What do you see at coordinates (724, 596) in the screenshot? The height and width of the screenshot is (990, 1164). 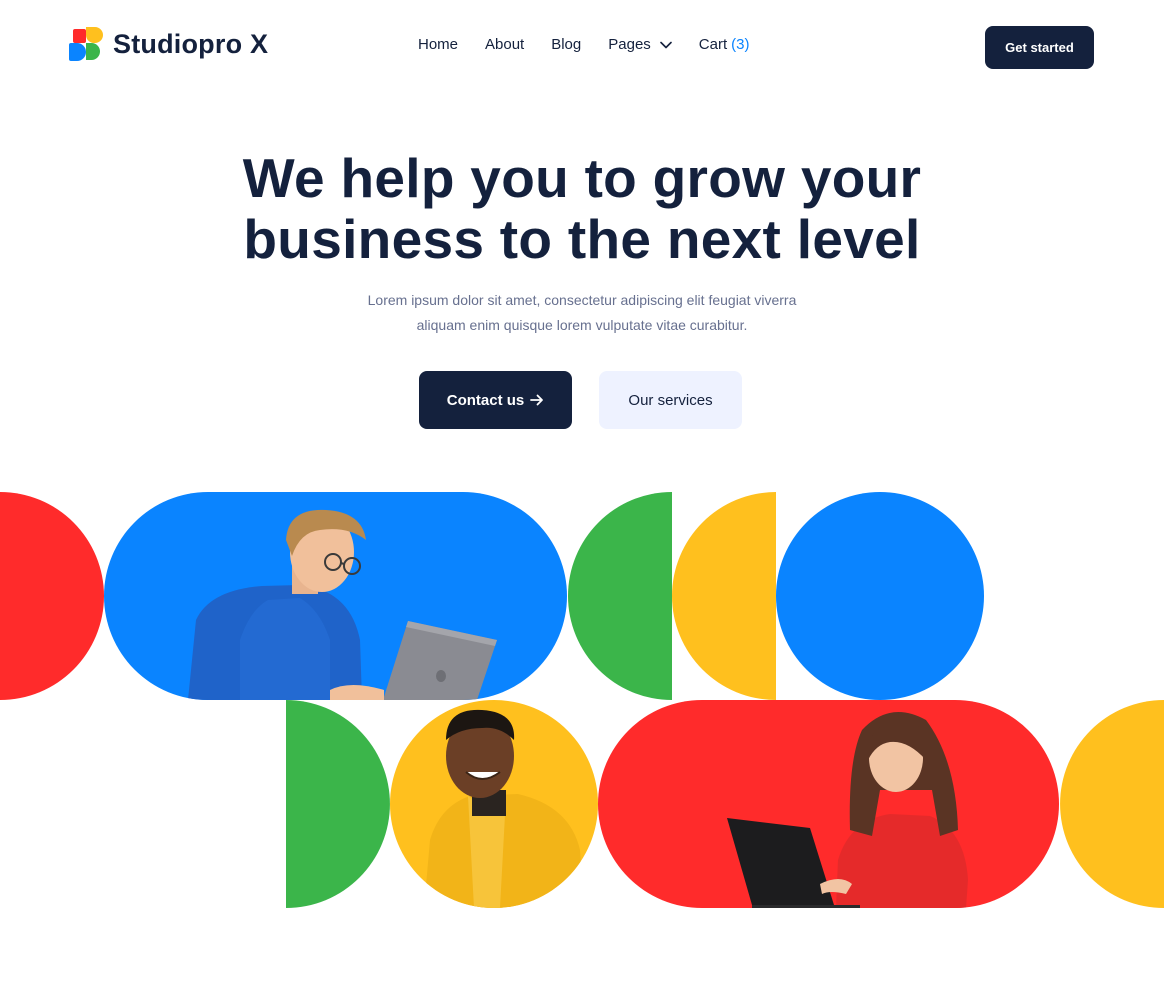 I see `yellow-half-circle-shape` at bounding box center [724, 596].